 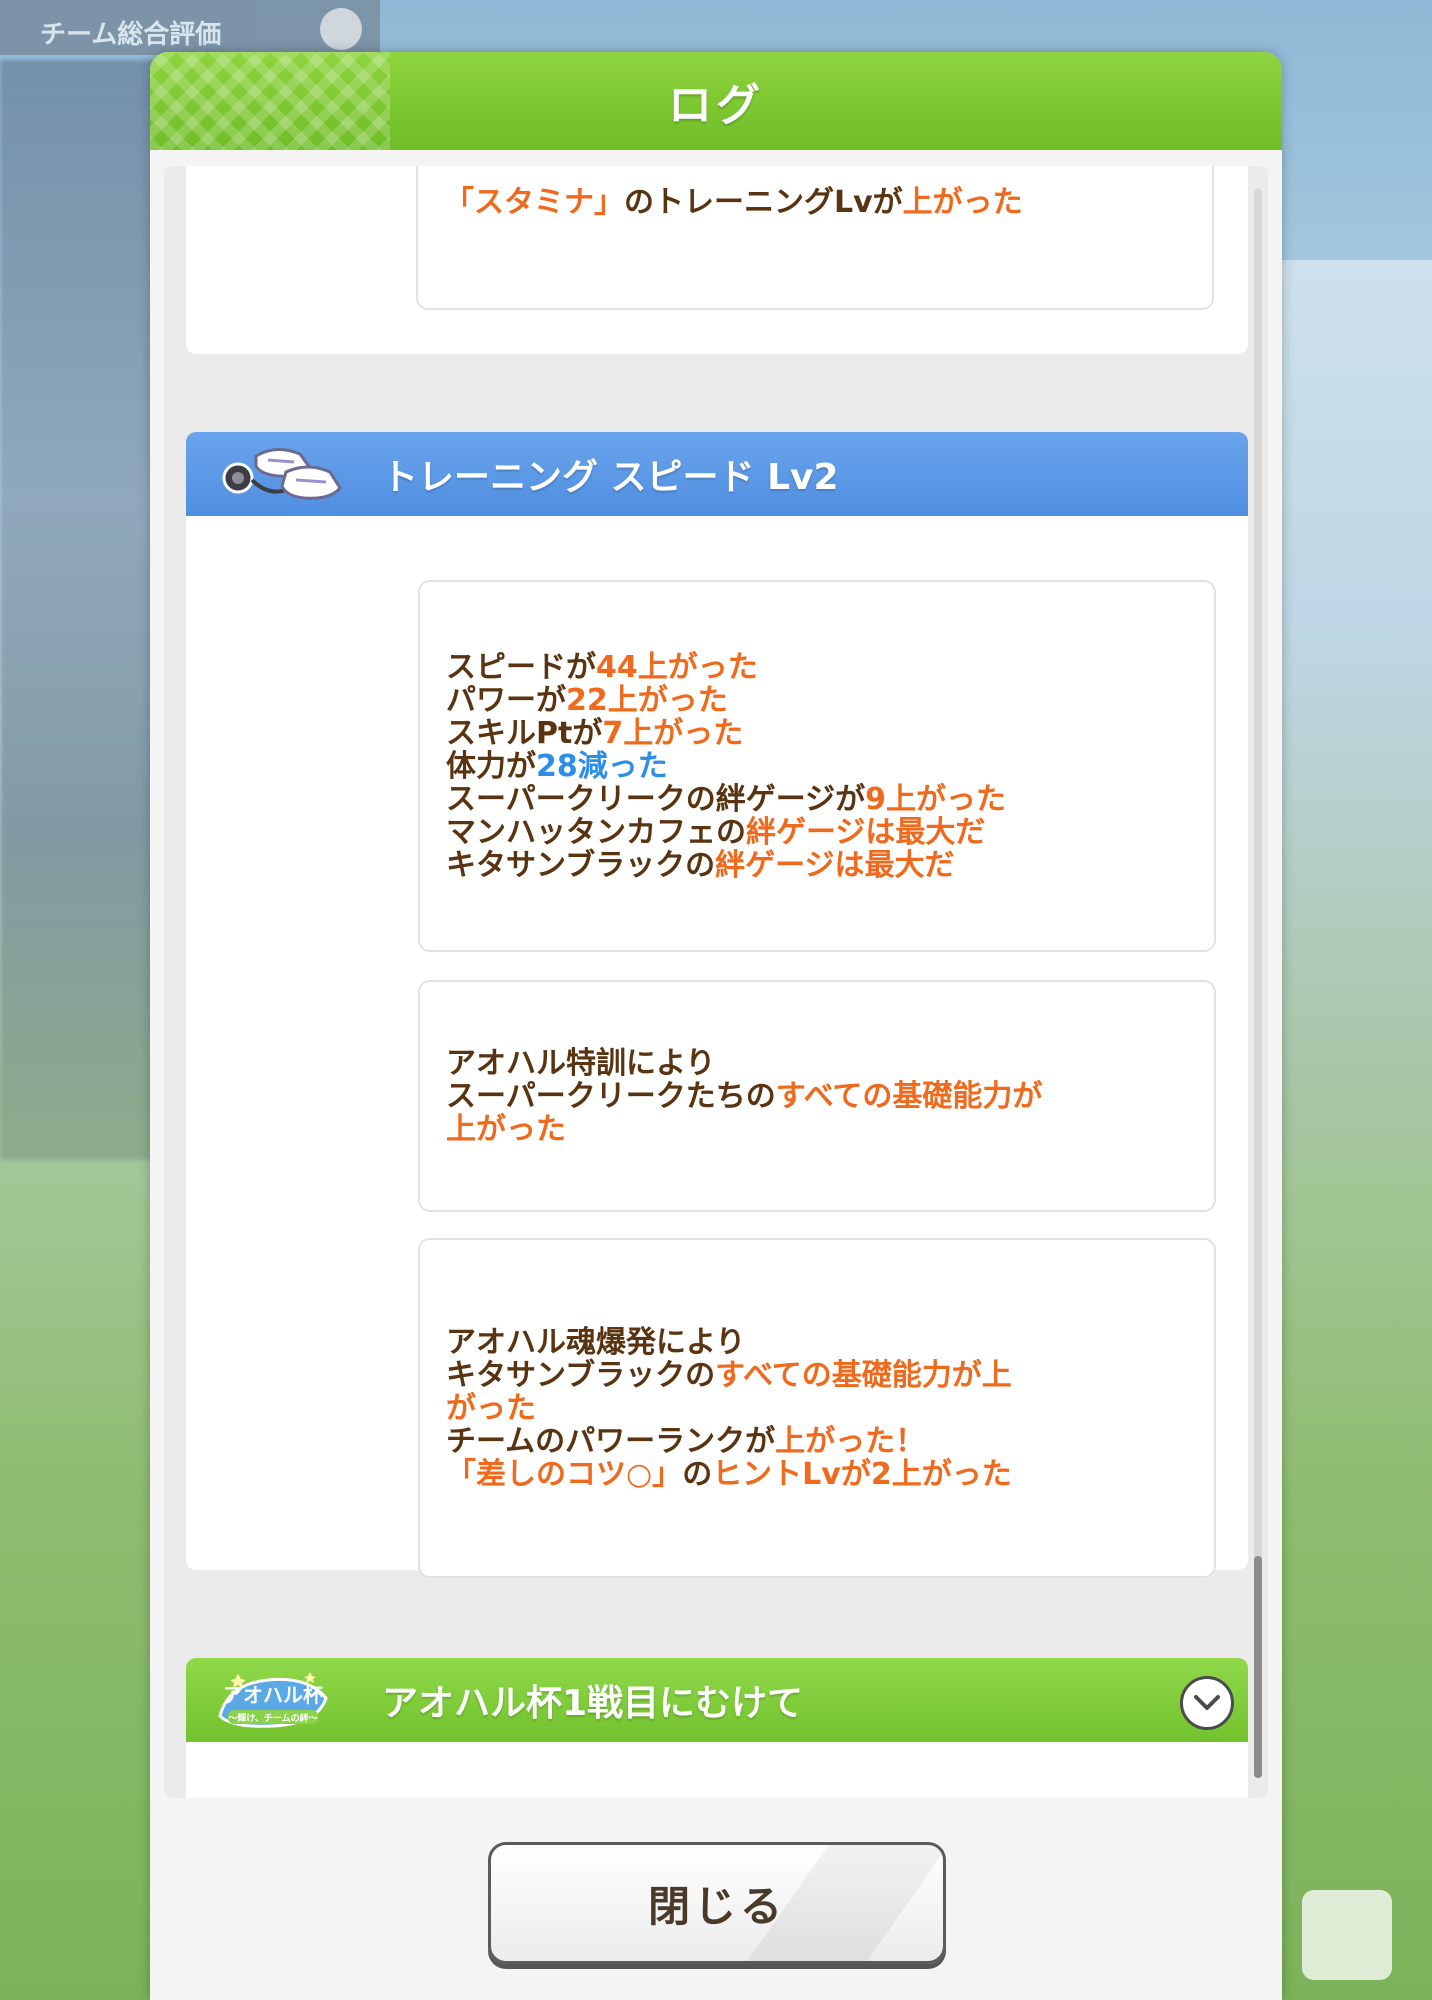 I want to click on log-text-segment: スーパークリークたちの, so click(x=611, y=1096).